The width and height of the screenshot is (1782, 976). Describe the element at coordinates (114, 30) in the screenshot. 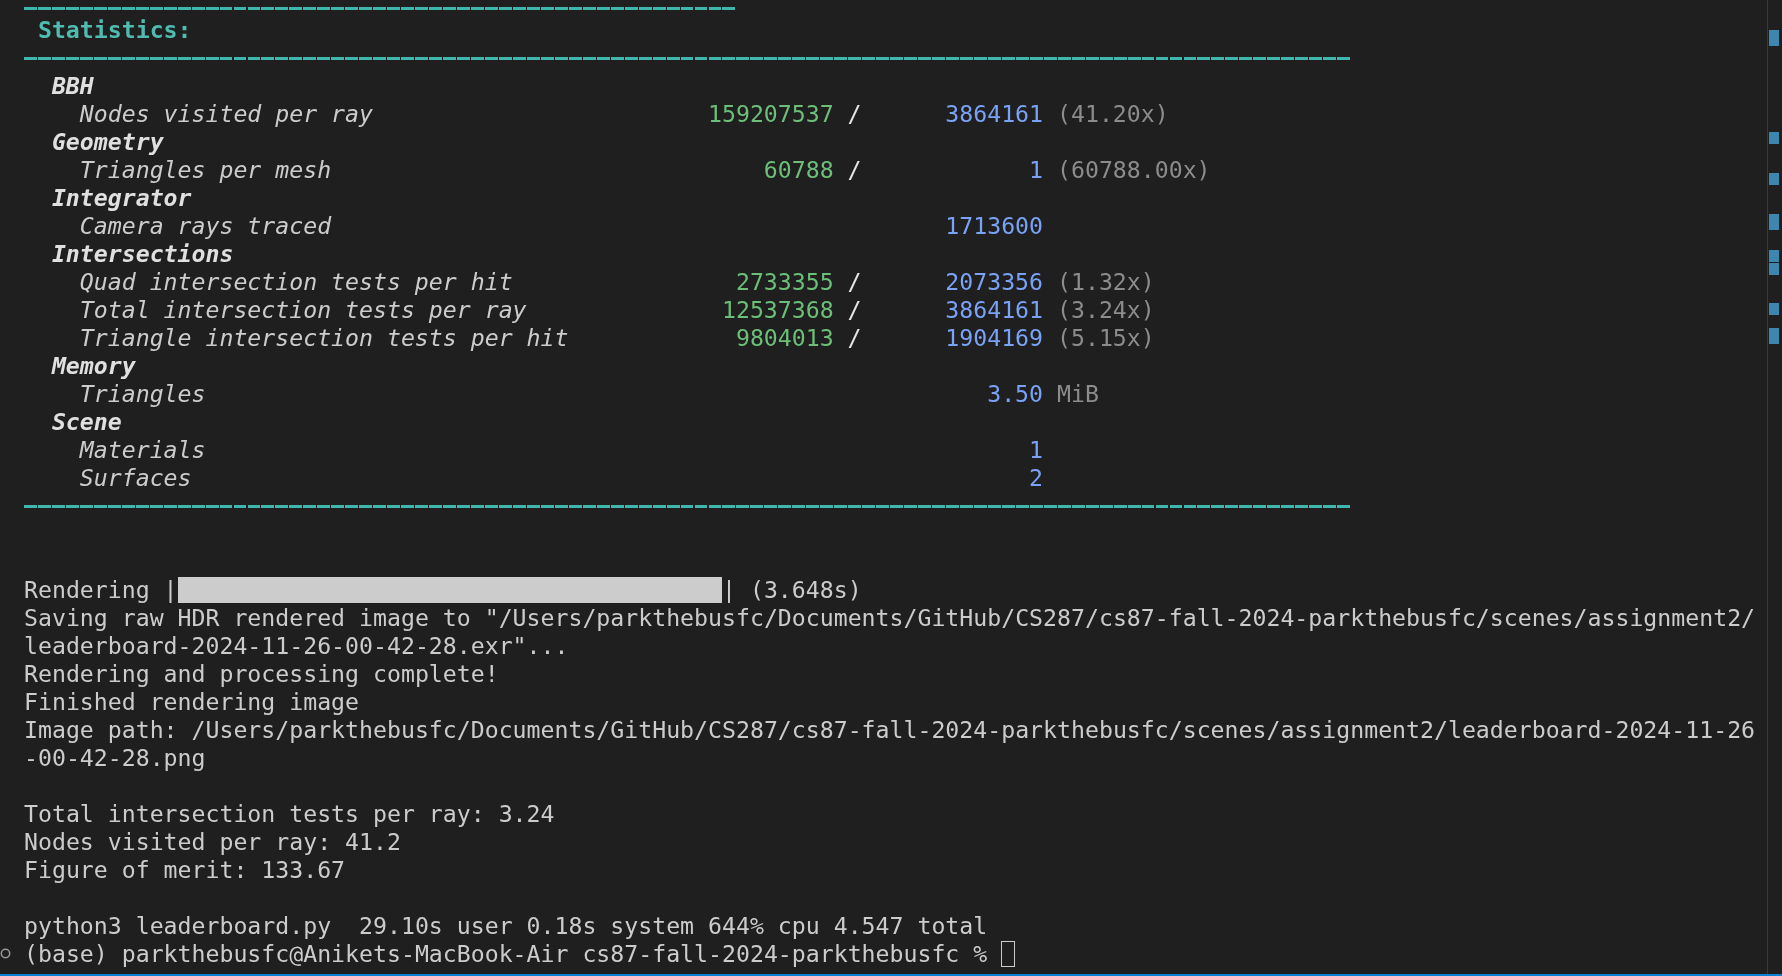

I see `section-title: Statistics:` at that location.